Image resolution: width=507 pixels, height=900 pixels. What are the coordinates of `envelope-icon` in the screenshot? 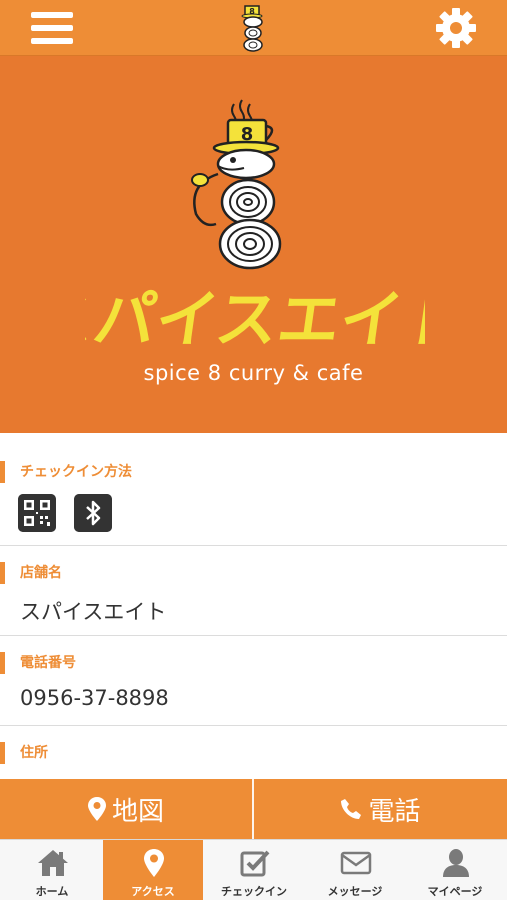 It's located at (356, 863).